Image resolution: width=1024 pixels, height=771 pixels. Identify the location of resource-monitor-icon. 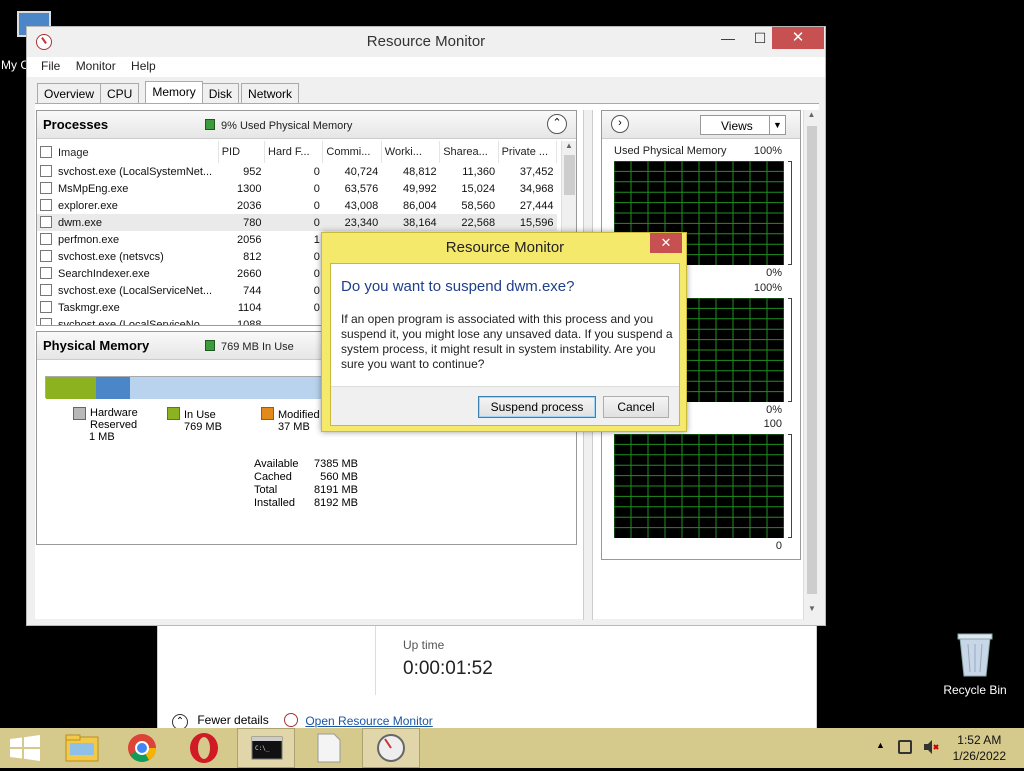
(391, 748).